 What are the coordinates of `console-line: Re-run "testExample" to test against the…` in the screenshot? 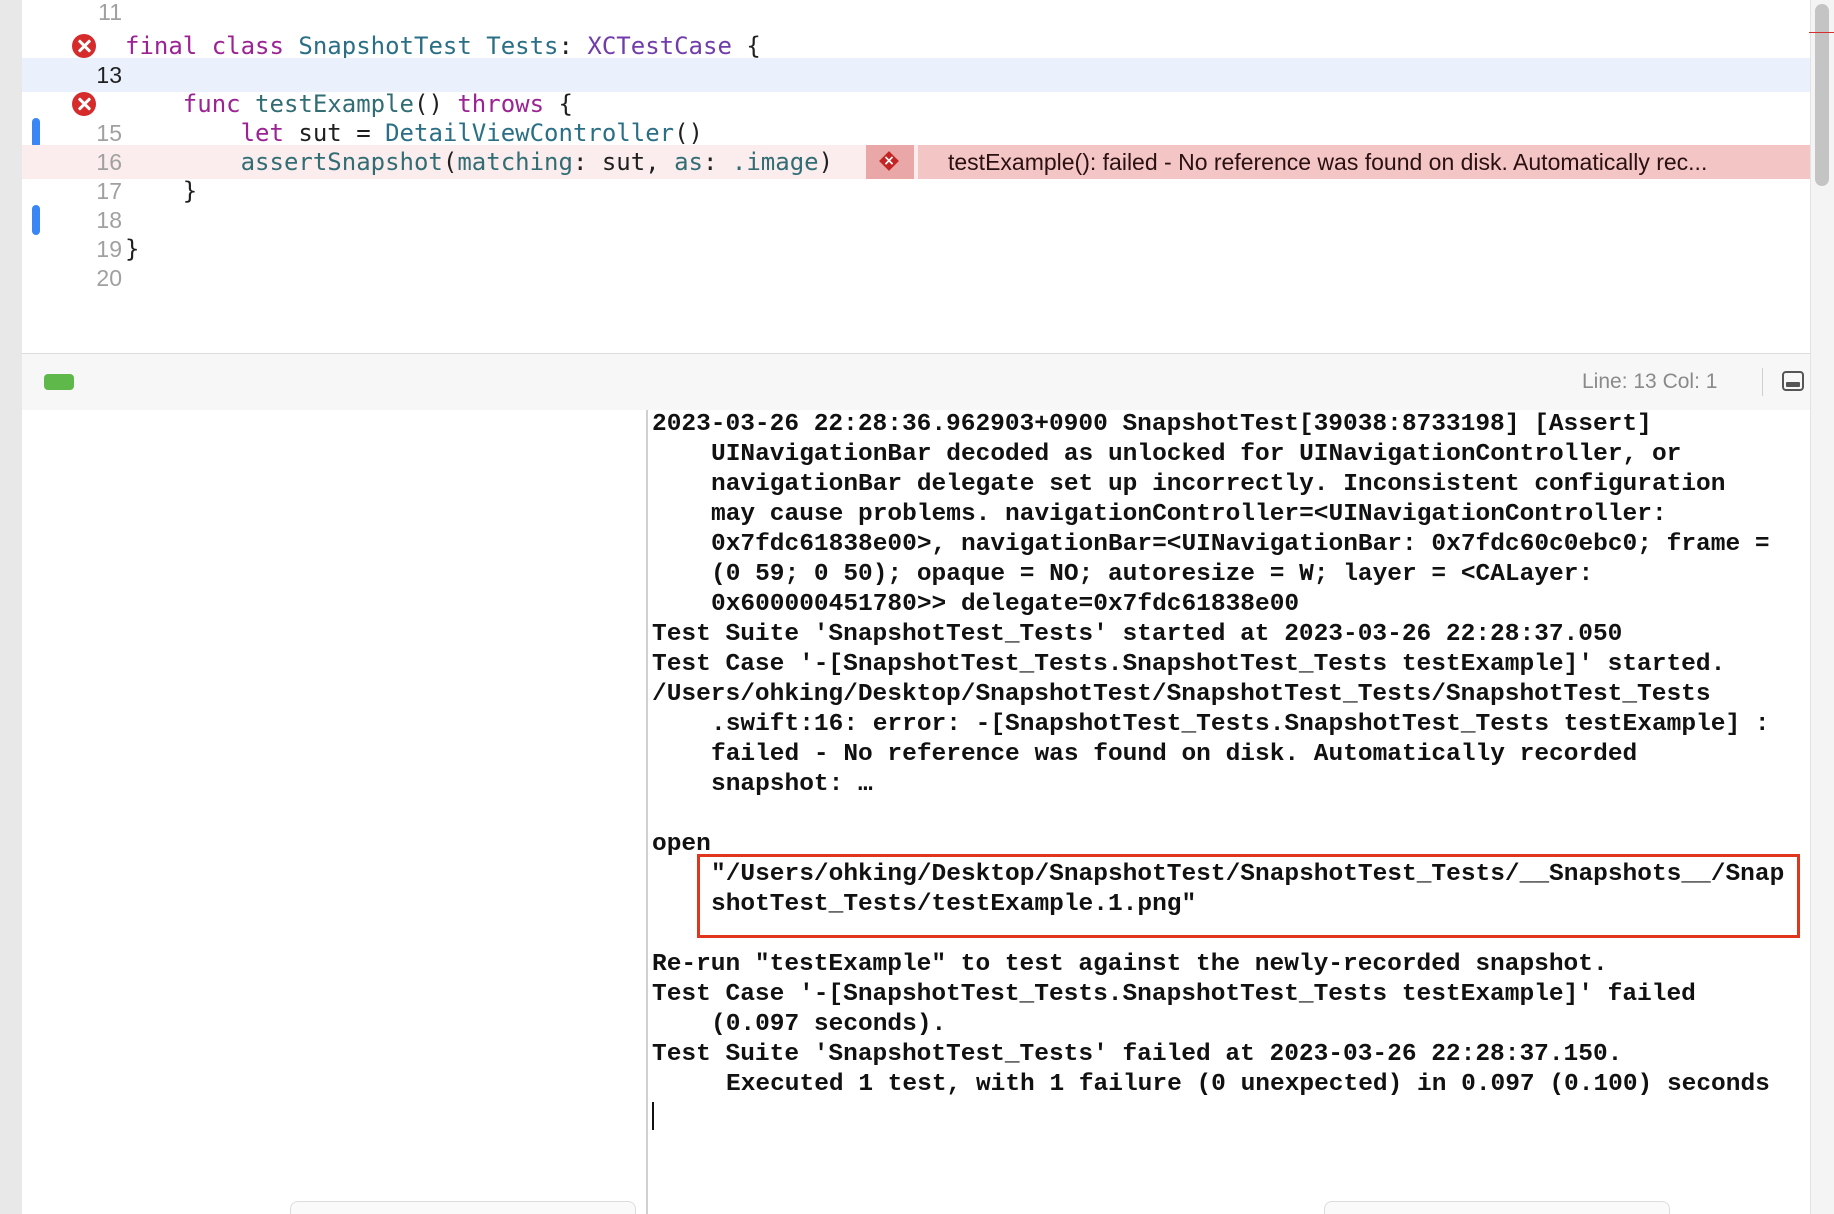 It's located at (1130, 964).